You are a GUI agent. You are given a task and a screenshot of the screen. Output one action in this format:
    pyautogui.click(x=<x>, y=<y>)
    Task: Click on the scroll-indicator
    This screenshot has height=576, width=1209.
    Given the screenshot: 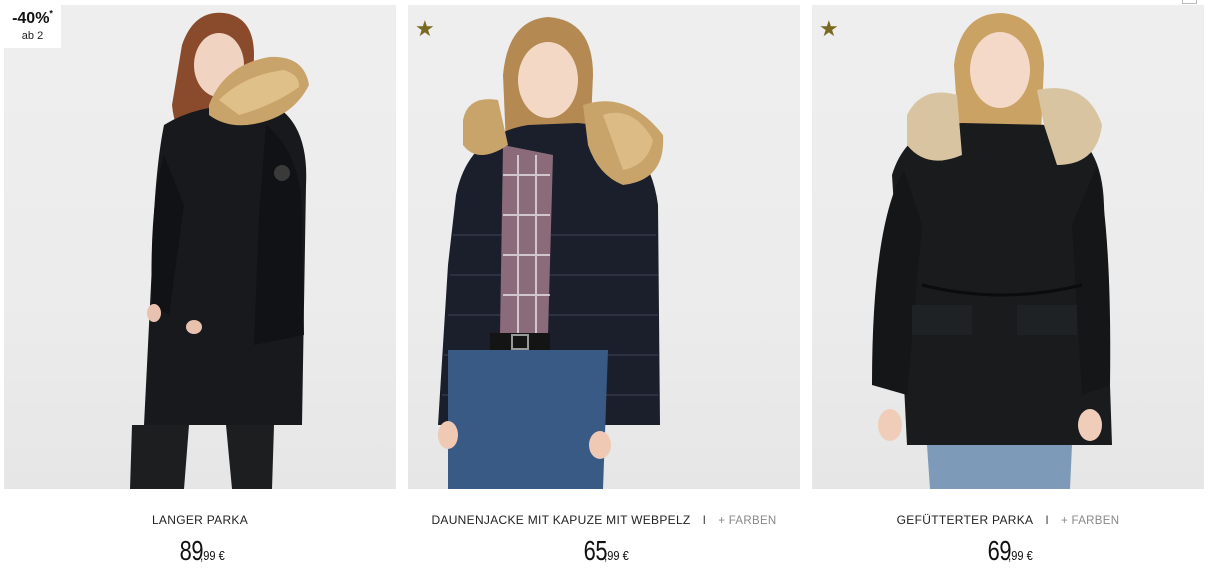 What is the action you would take?
    pyautogui.click(x=1189, y=2)
    